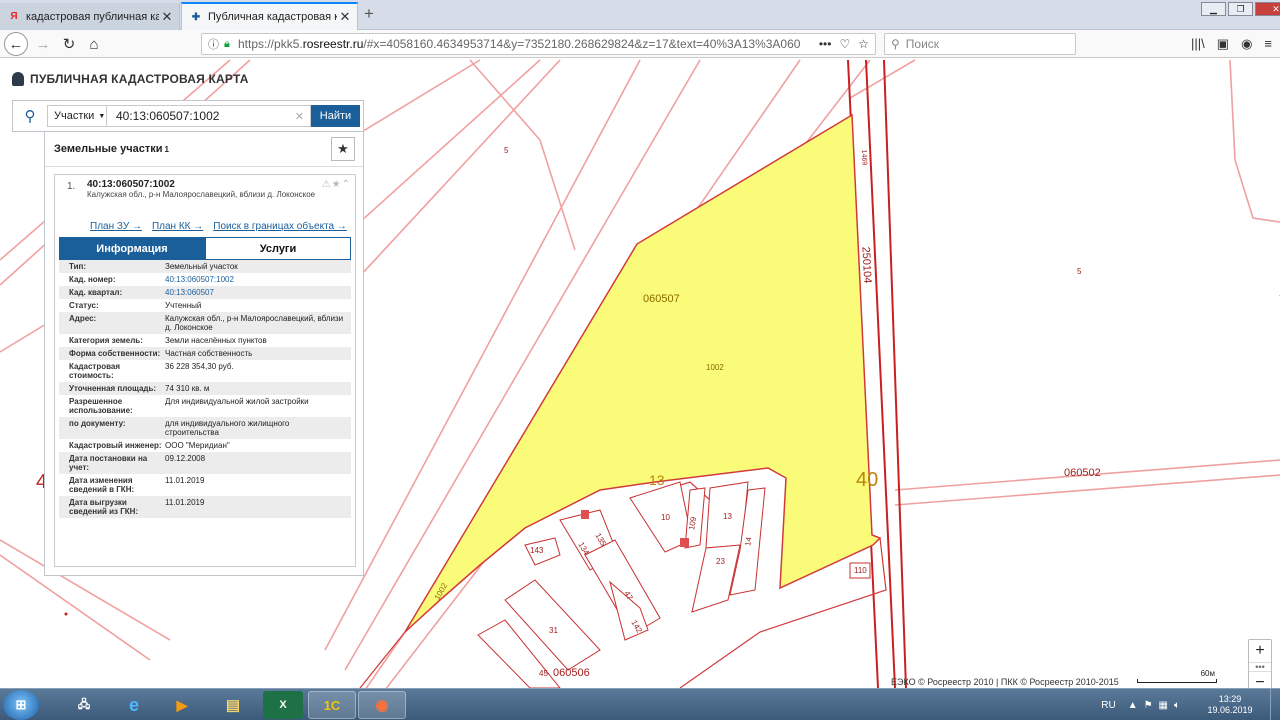  I want to click on result-number: 1., so click(71, 186).